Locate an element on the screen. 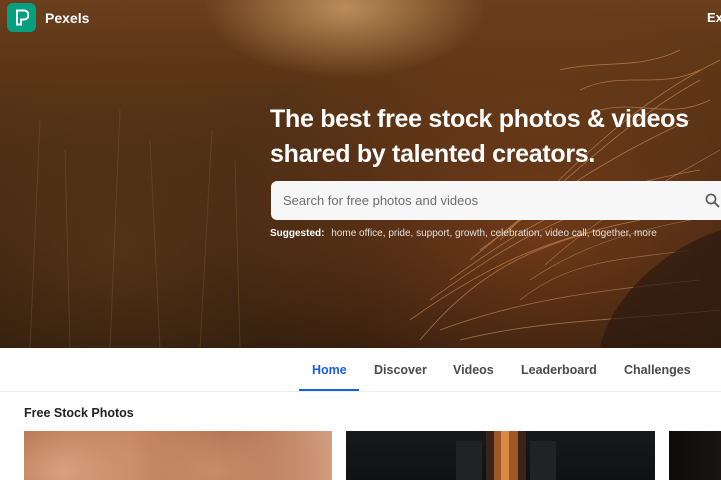 The image size is (721, 480). tab-discover: Discover is located at coordinates (400, 370).